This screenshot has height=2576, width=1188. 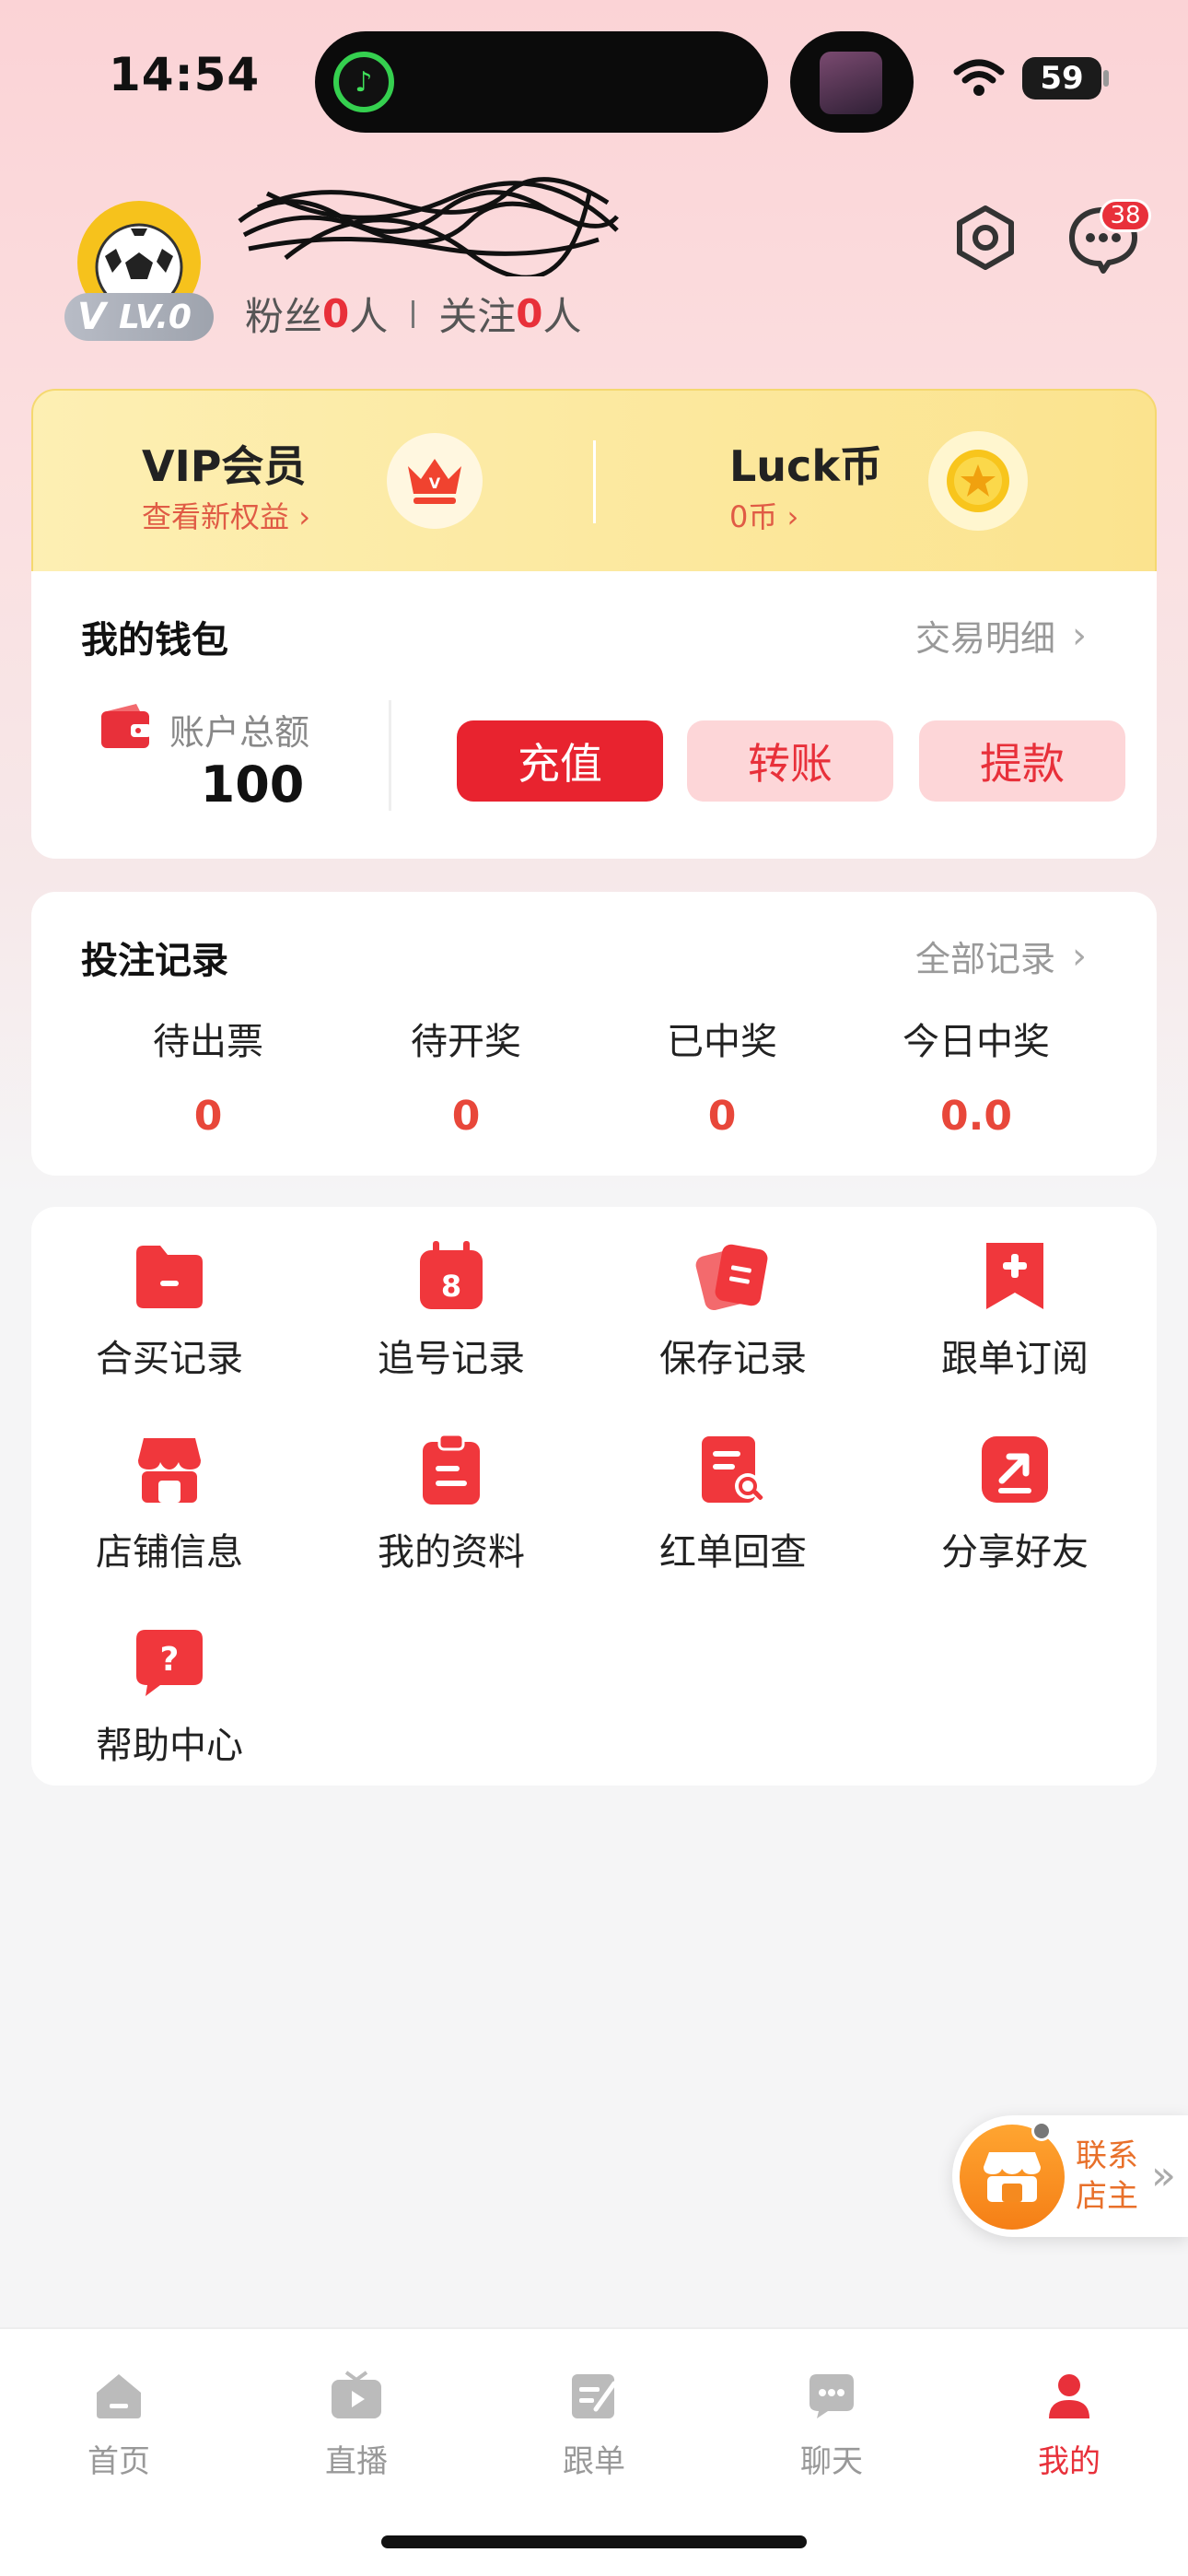 What do you see at coordinates (336, 313) in the screenshot?
I see `fans-count: 0` at bounding box center [336, 313].